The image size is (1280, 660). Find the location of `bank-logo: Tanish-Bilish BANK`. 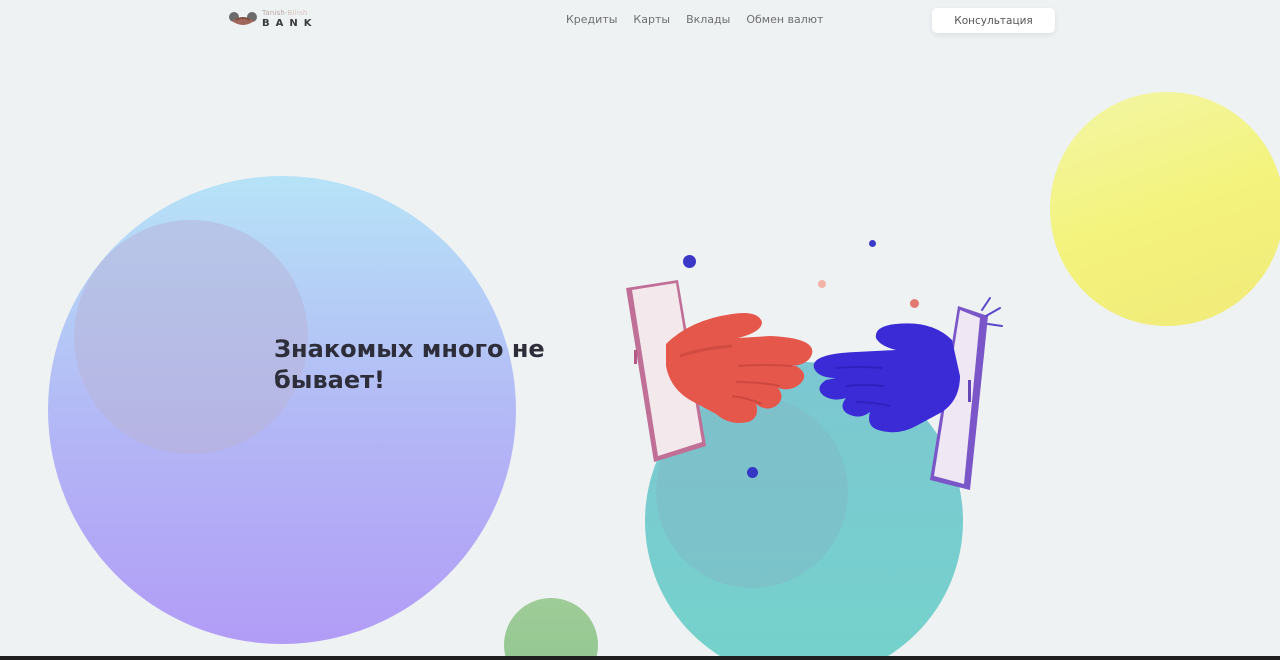

bank-logo: Tanish-Bilish BANK is located at coordinates (278, 19).